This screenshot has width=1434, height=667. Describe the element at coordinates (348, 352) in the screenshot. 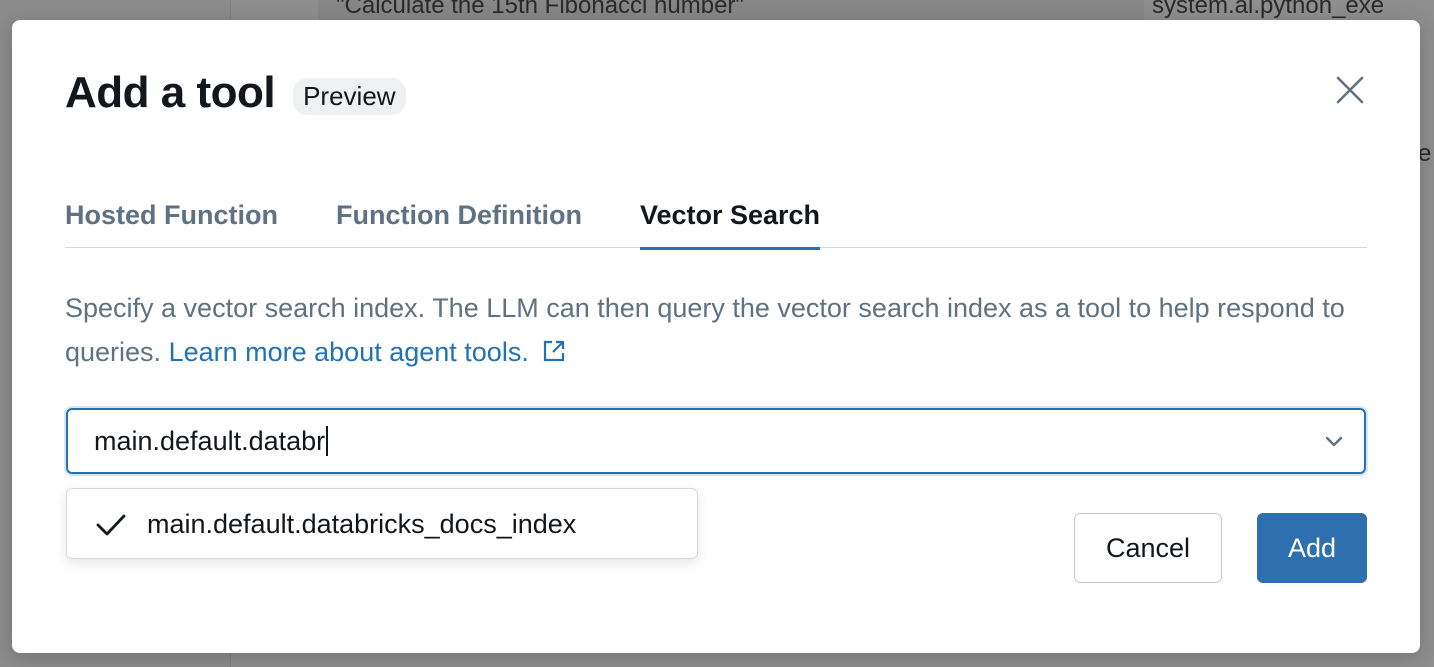

I see `learn-more-label: Learn more about agent tools.` at that location.